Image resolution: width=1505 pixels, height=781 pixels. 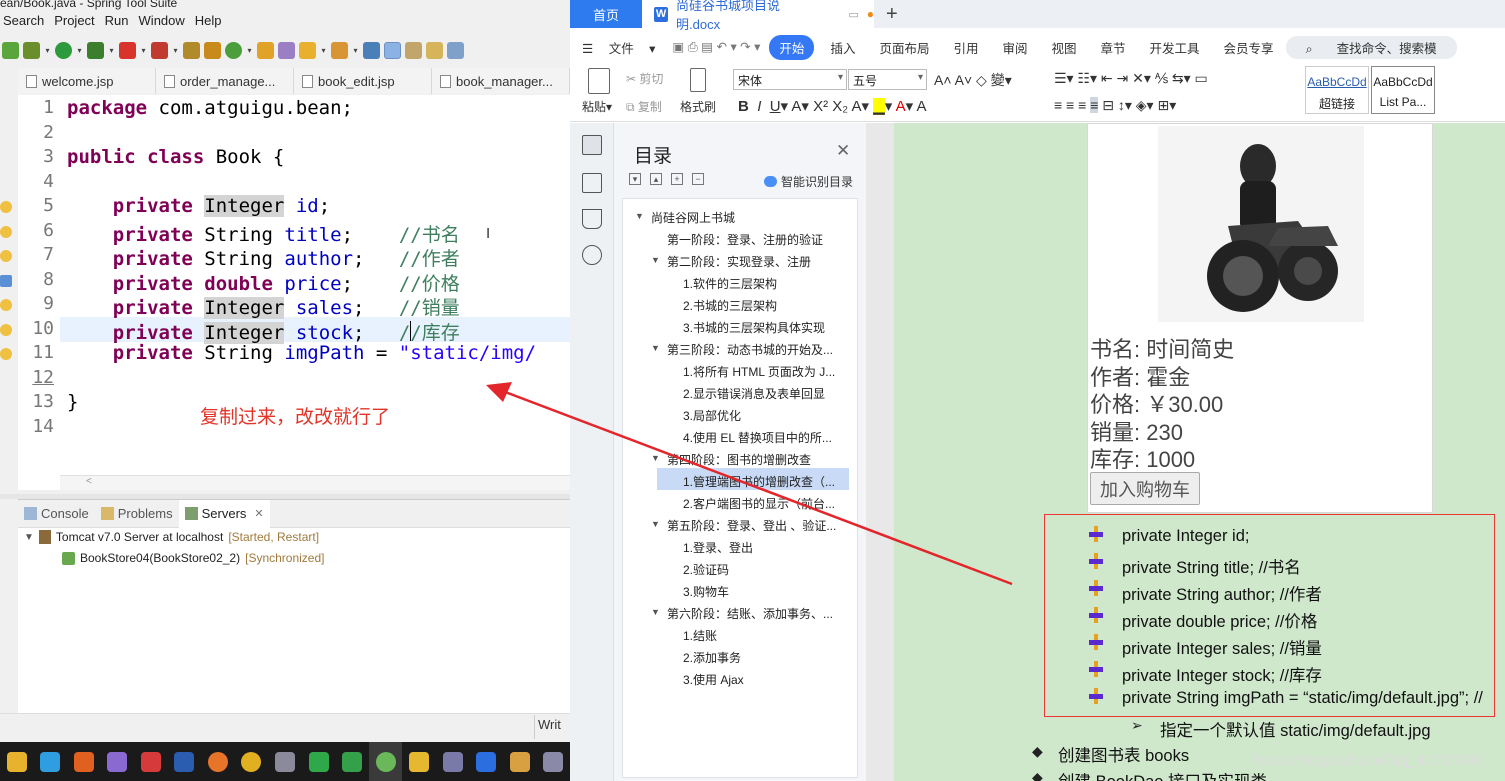 I want to click on toc-item: 1.登录、登出, so click(x=718, y=547).